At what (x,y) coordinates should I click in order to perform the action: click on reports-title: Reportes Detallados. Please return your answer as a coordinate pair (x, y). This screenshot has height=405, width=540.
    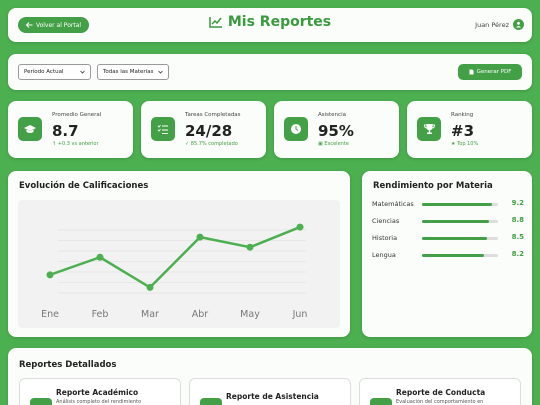
    Looking at the image, I should click on (68, 365).